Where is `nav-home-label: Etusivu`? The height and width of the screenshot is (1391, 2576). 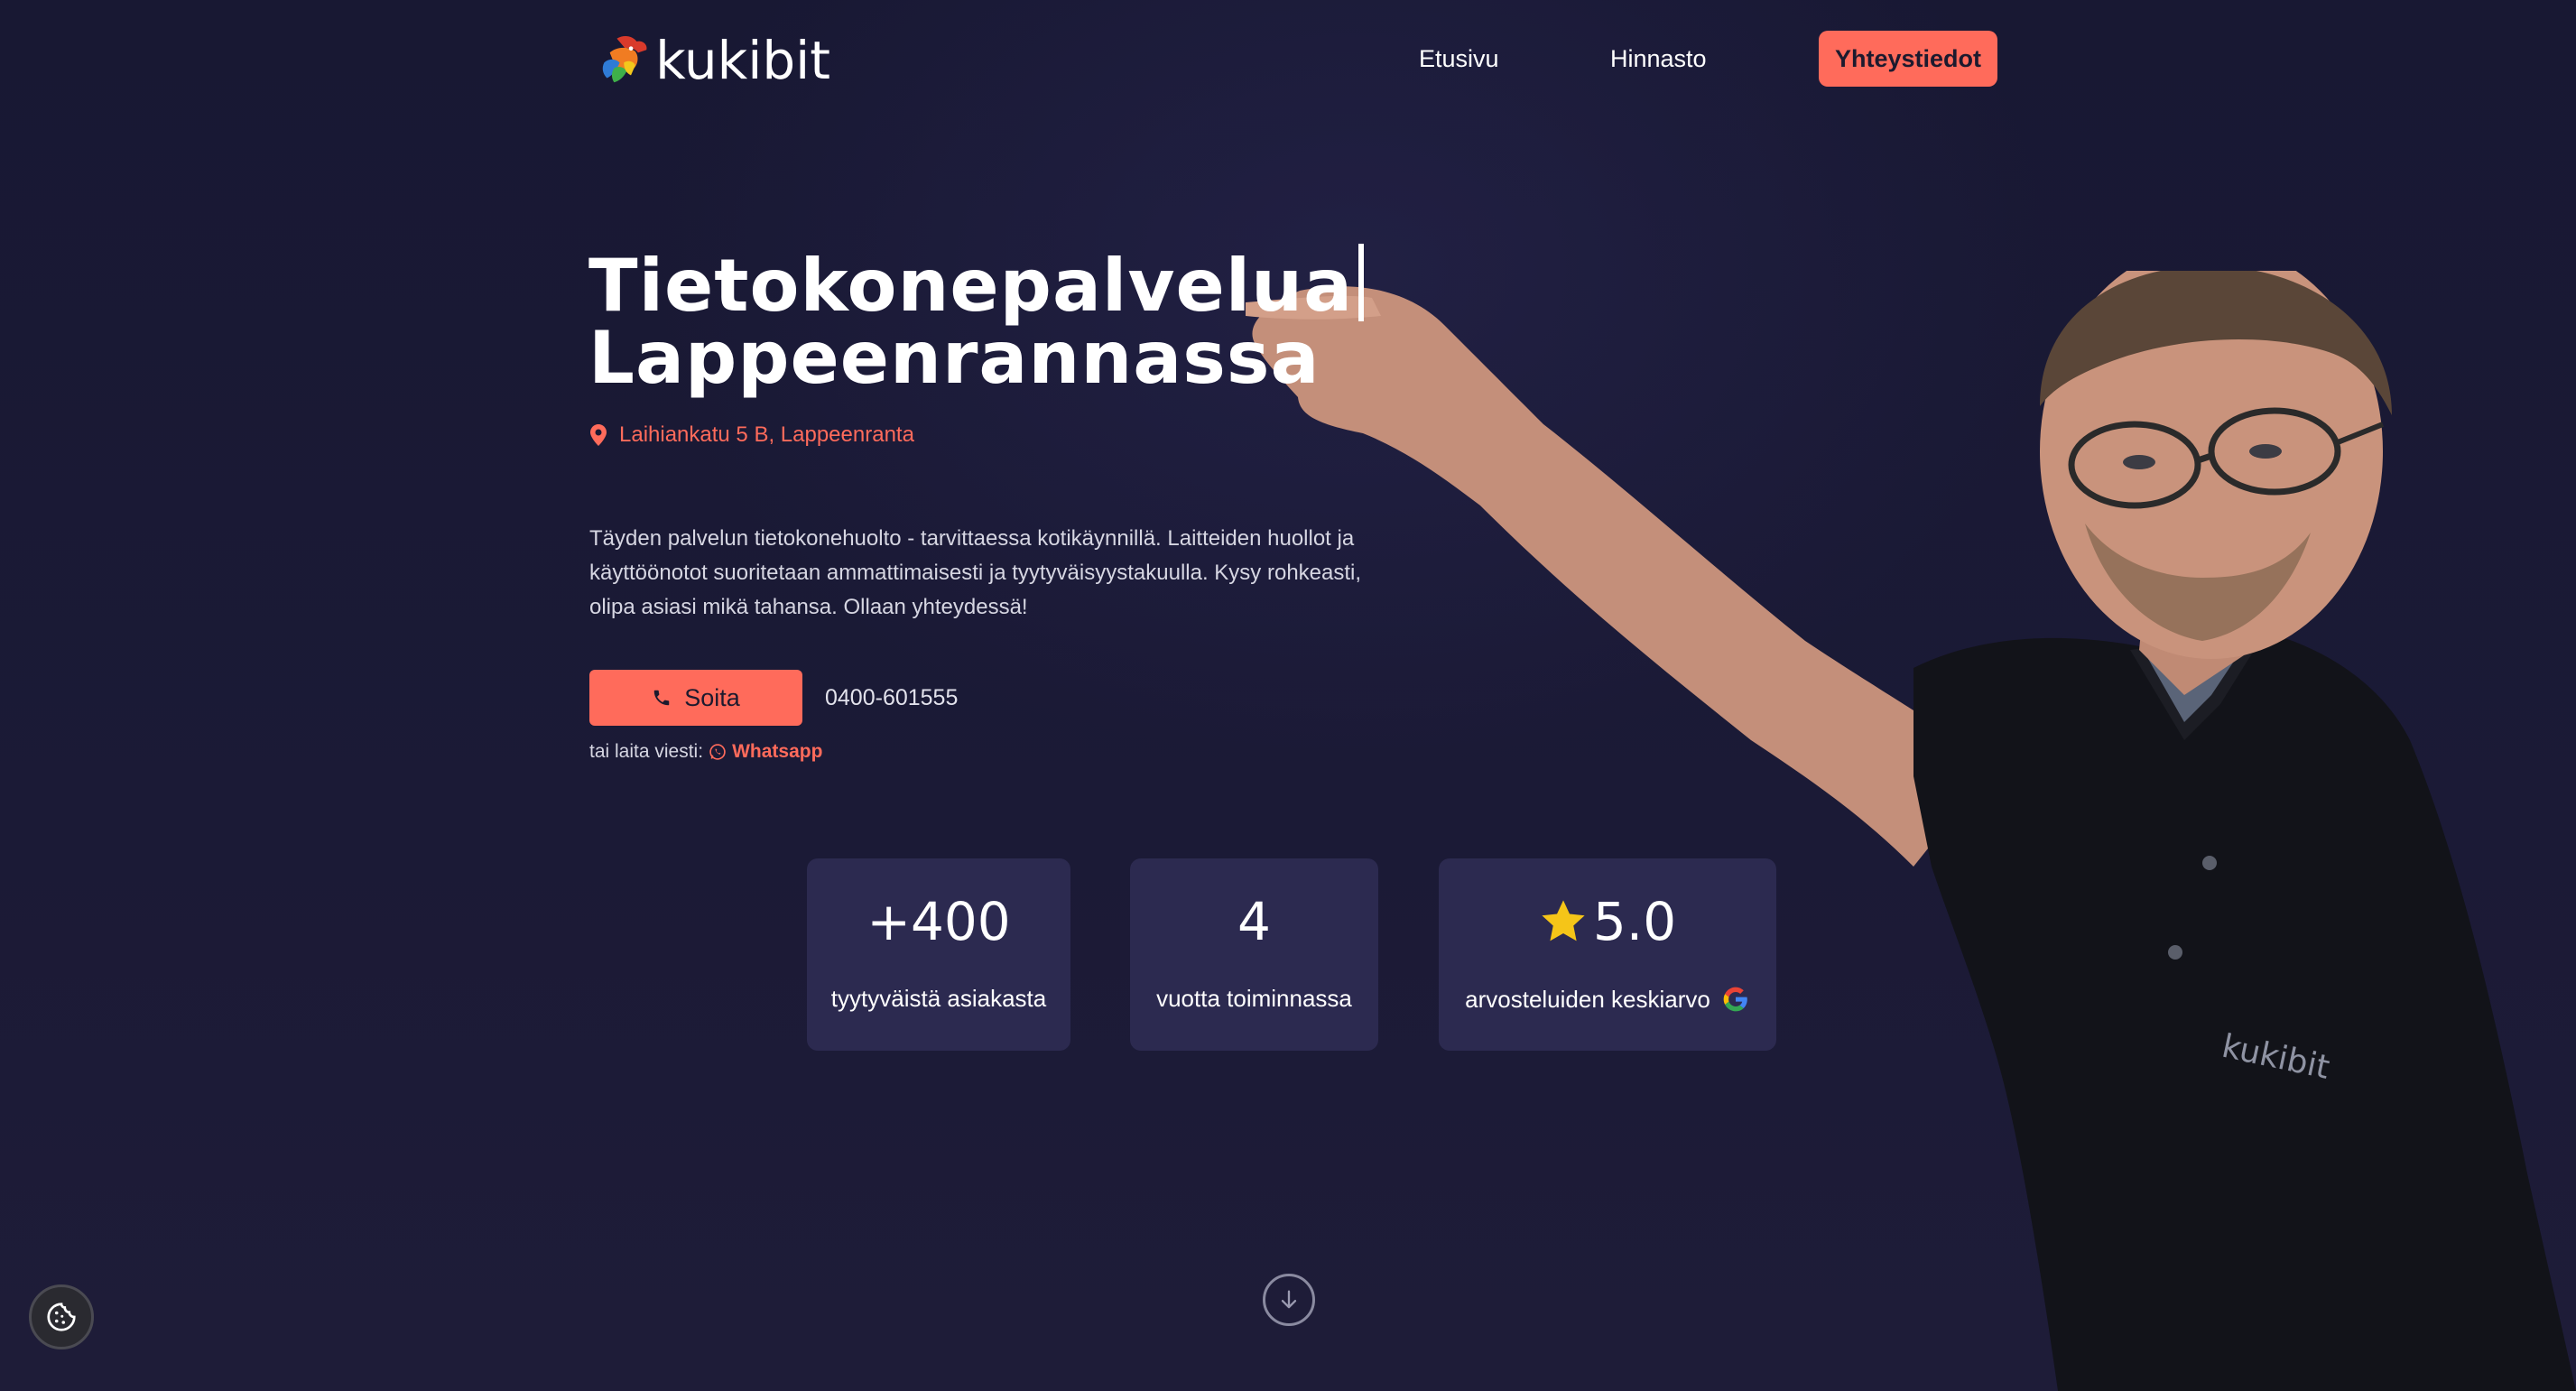
nav-home-label: Etusivu is located at coordinates (1459, 58).